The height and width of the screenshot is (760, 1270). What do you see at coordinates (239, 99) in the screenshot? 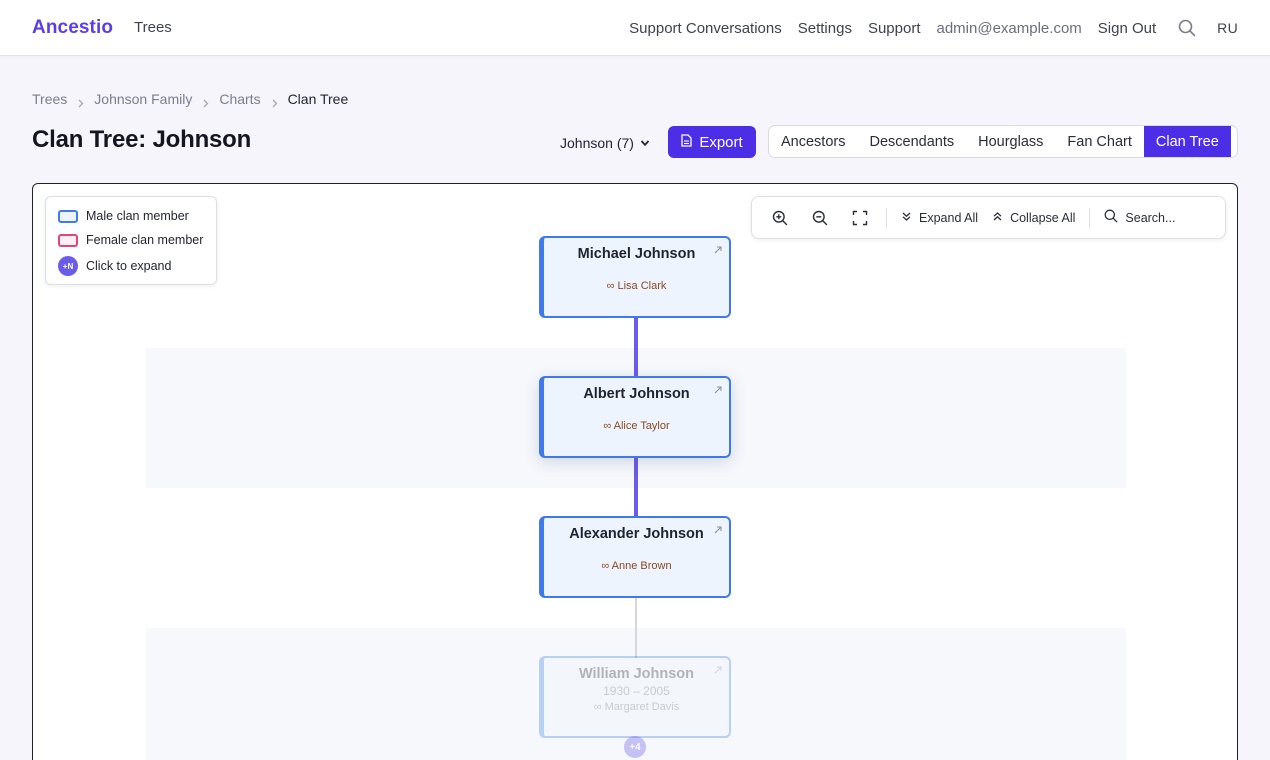
I see `breadcrumb-item-charts: Charts` at bounding box center [239, 99].